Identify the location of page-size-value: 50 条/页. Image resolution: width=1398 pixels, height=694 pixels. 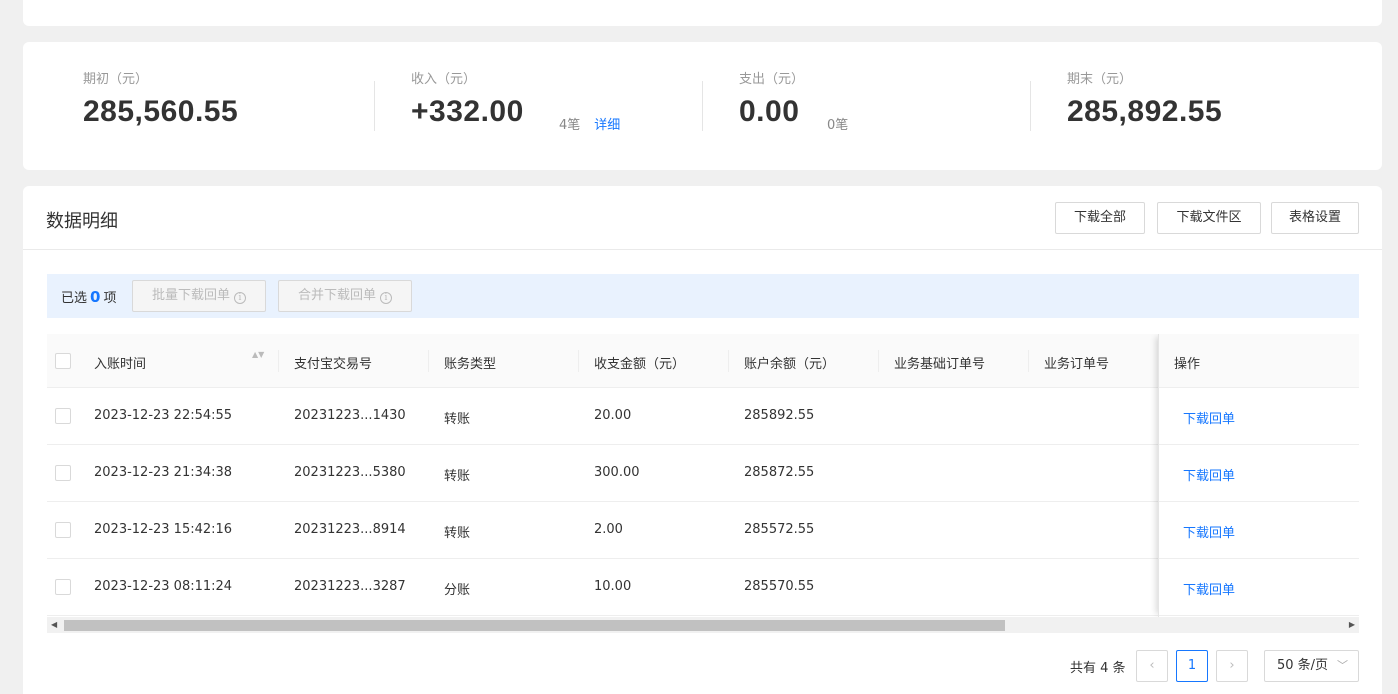
(1303, 665).